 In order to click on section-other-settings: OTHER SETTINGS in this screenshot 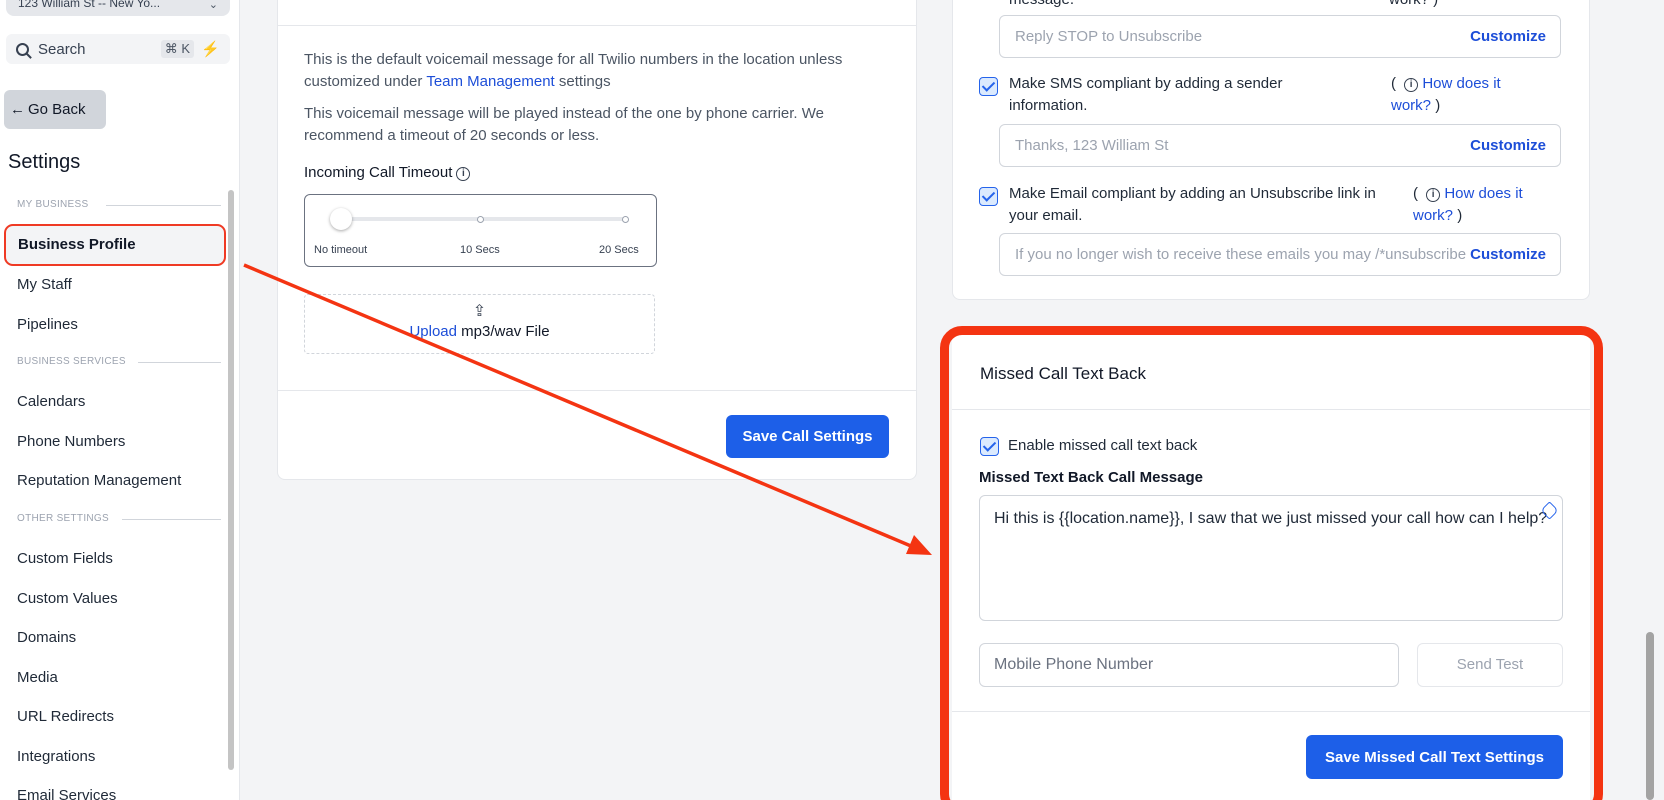, I will do `click(63, 518)`.